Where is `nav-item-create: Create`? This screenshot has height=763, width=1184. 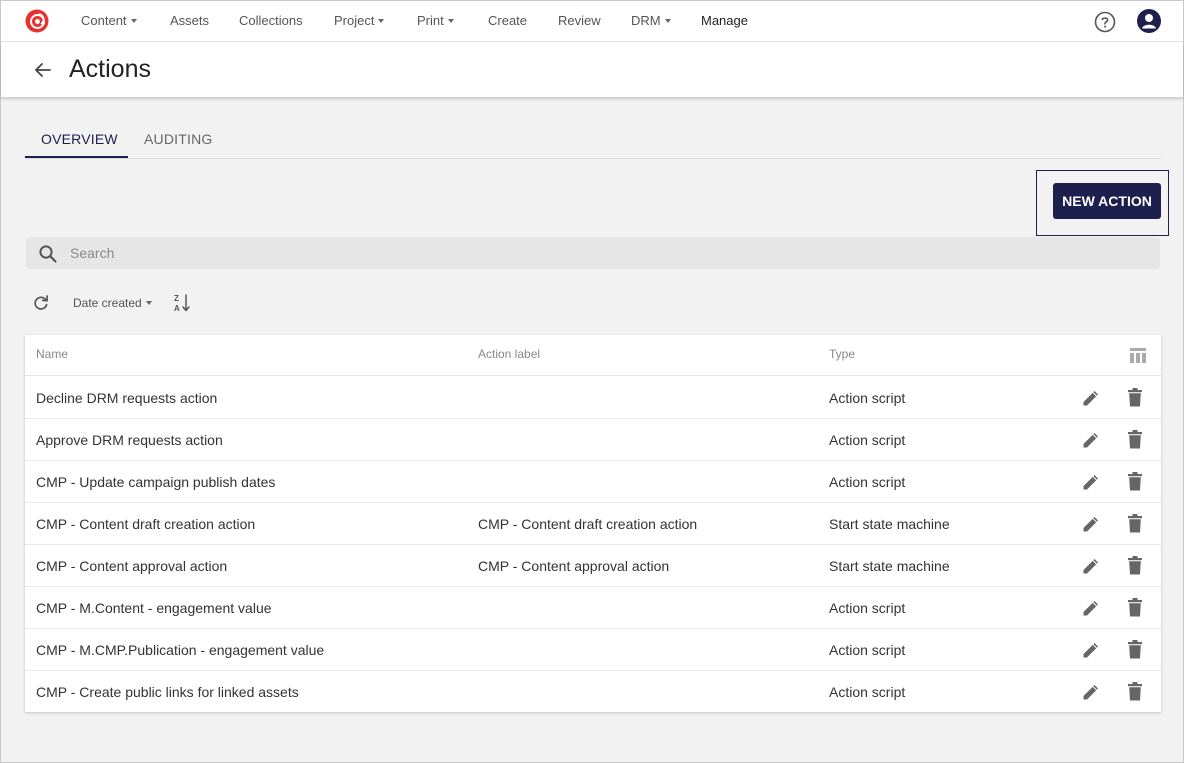 nav-item-create: Create is located at coordinates (507, 20).